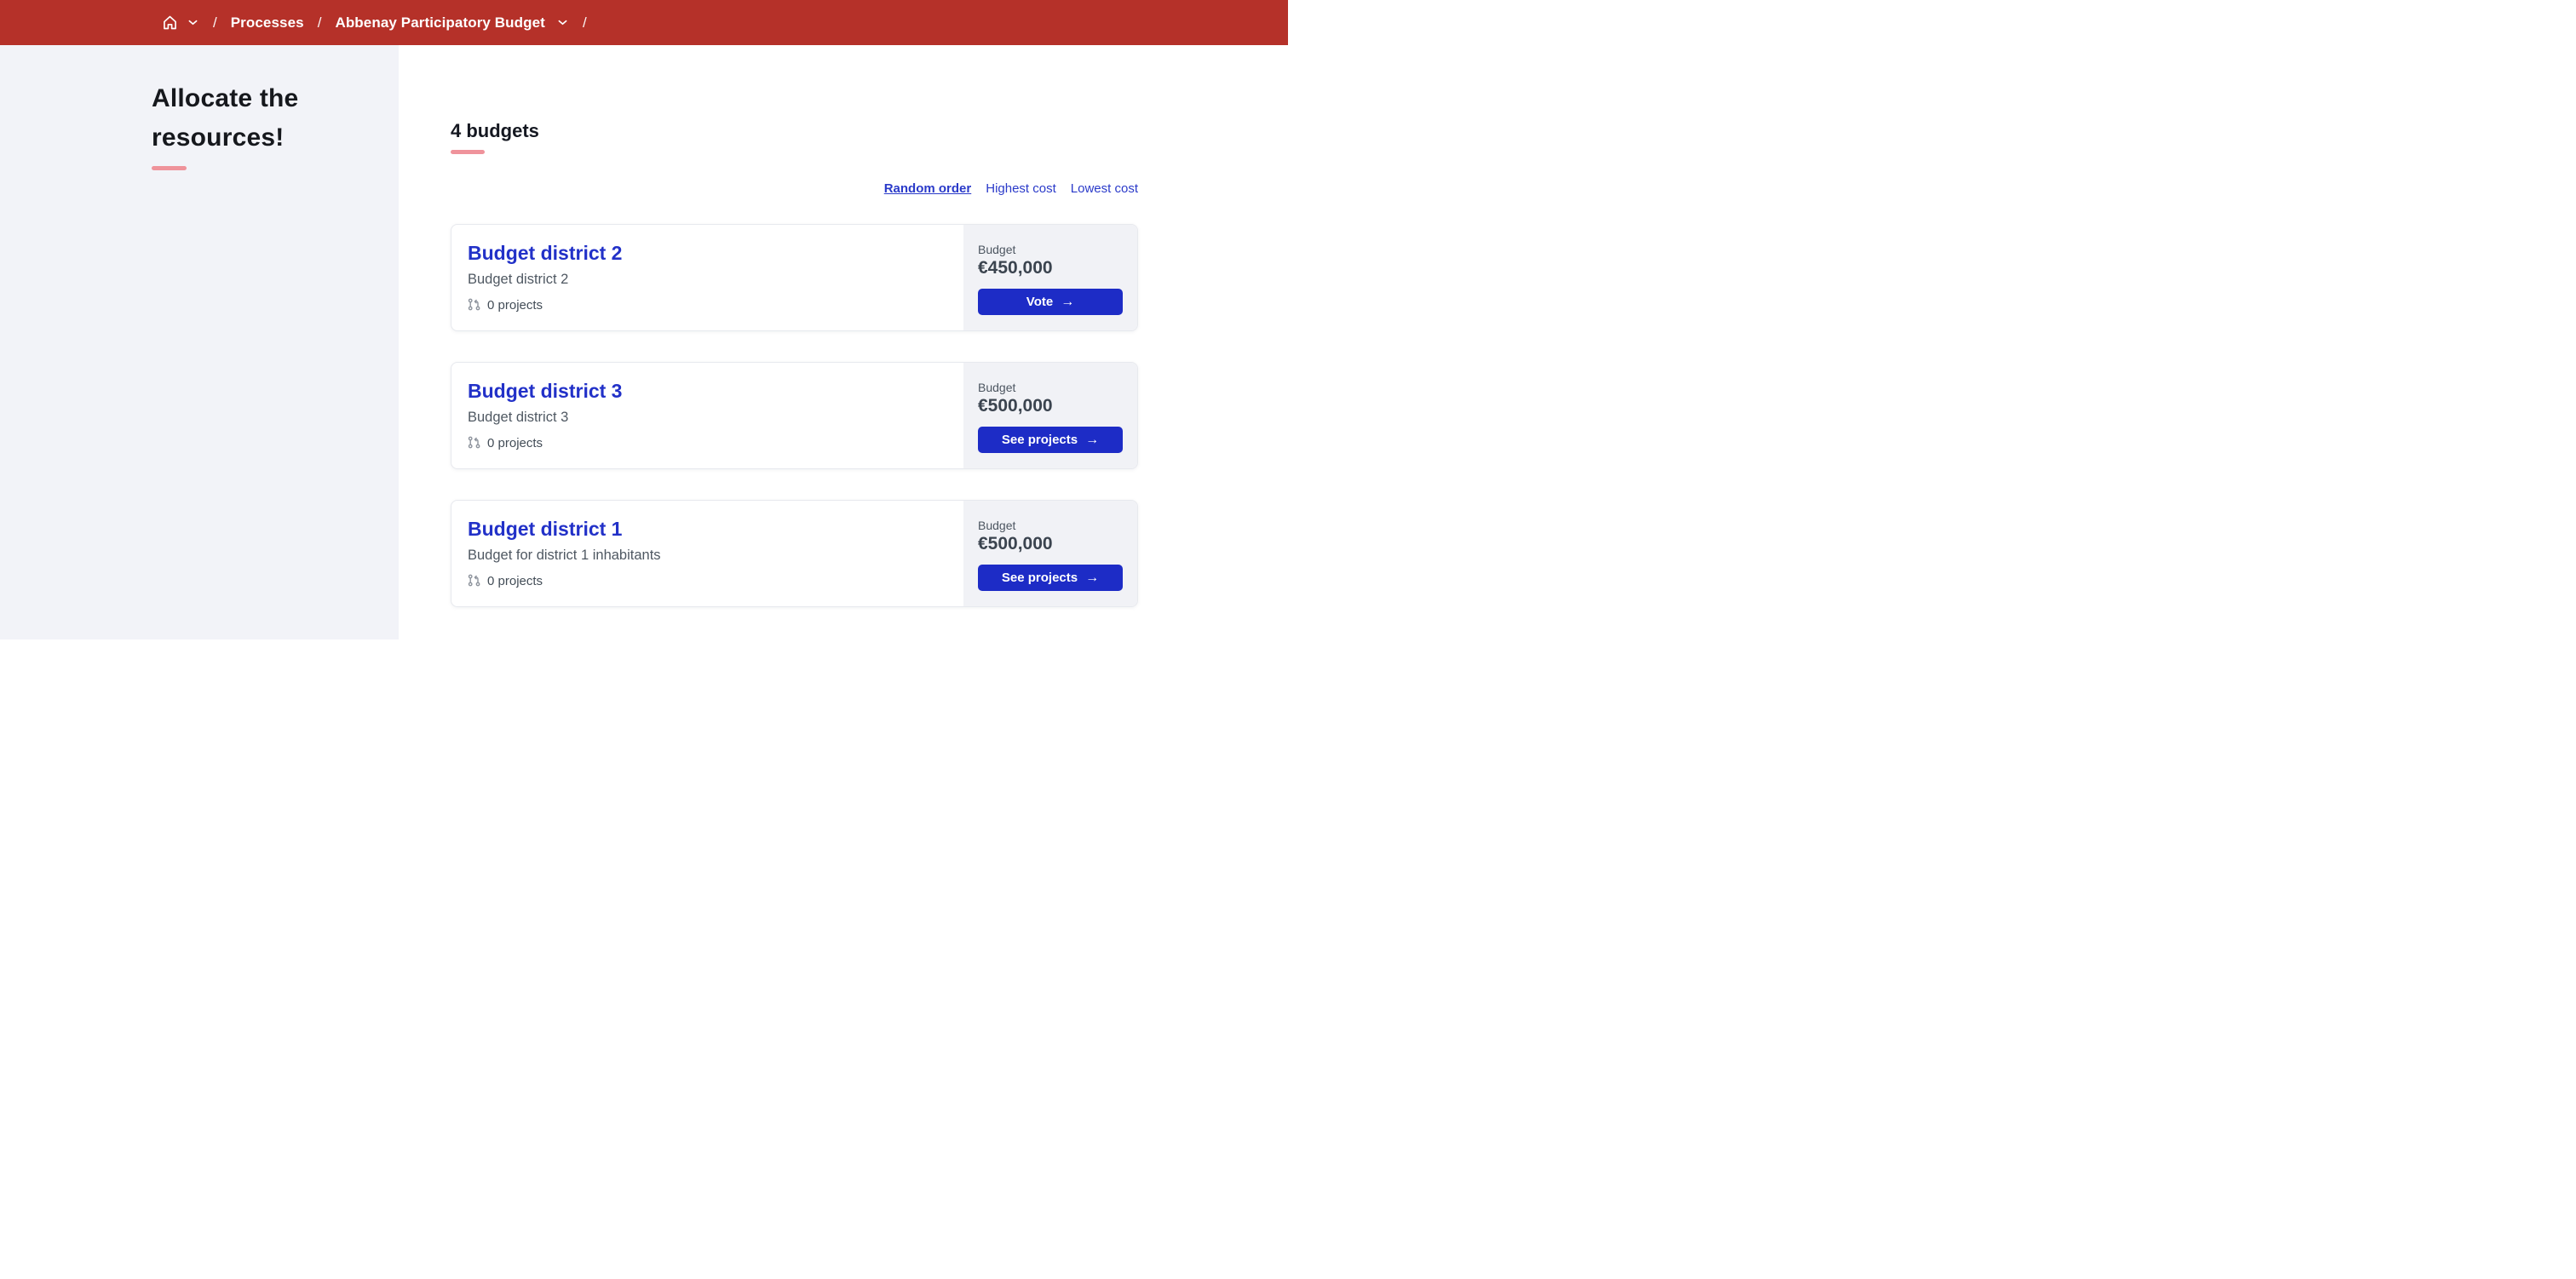 This screenshot has width=2576, height=1279. Describe the element at coordinates (1021, 188) in the screenshot. I see `sort-highest-cost: Highest cost` at that location.